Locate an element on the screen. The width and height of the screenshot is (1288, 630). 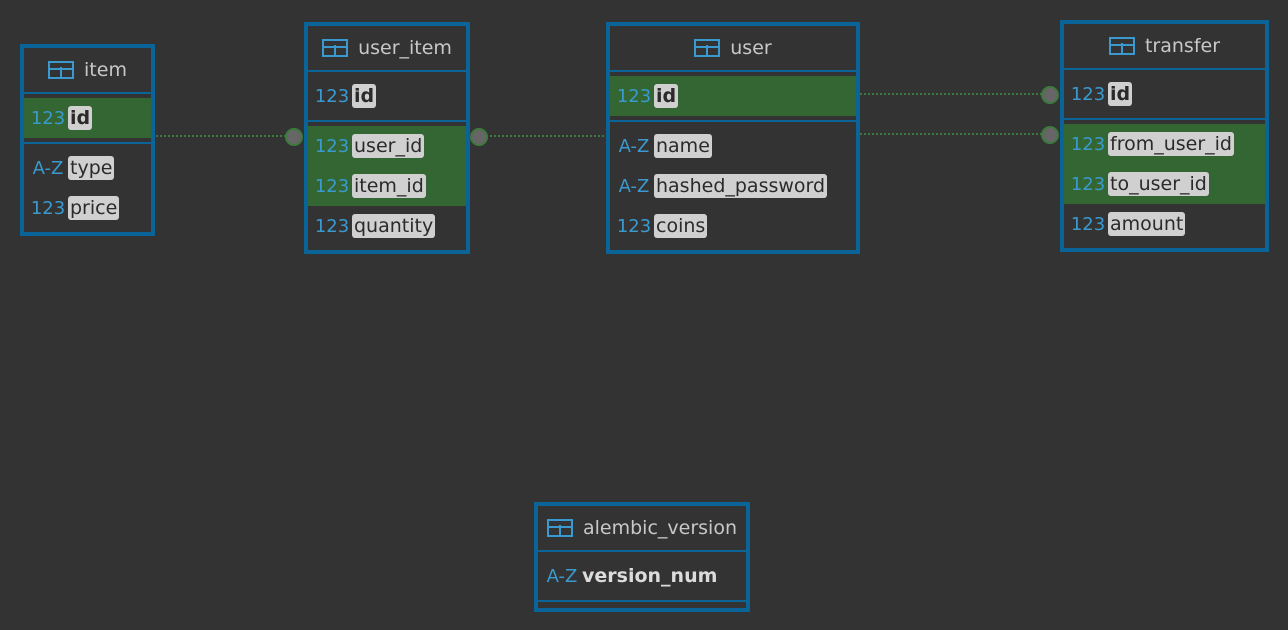
table-header: alembic_version is located at coordinates (642, 529).